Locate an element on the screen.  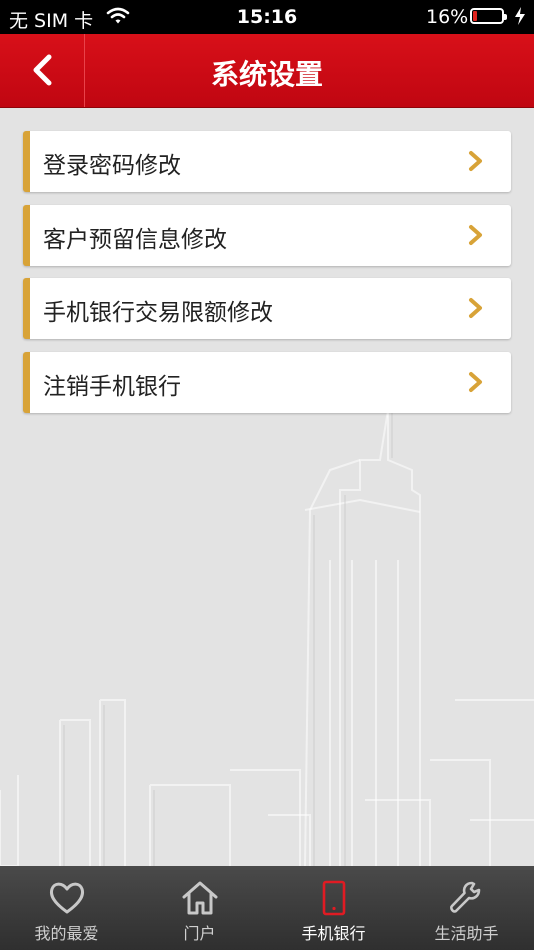
tab-mobile-banking: 手机银行 is located at coordinates (333, 908).